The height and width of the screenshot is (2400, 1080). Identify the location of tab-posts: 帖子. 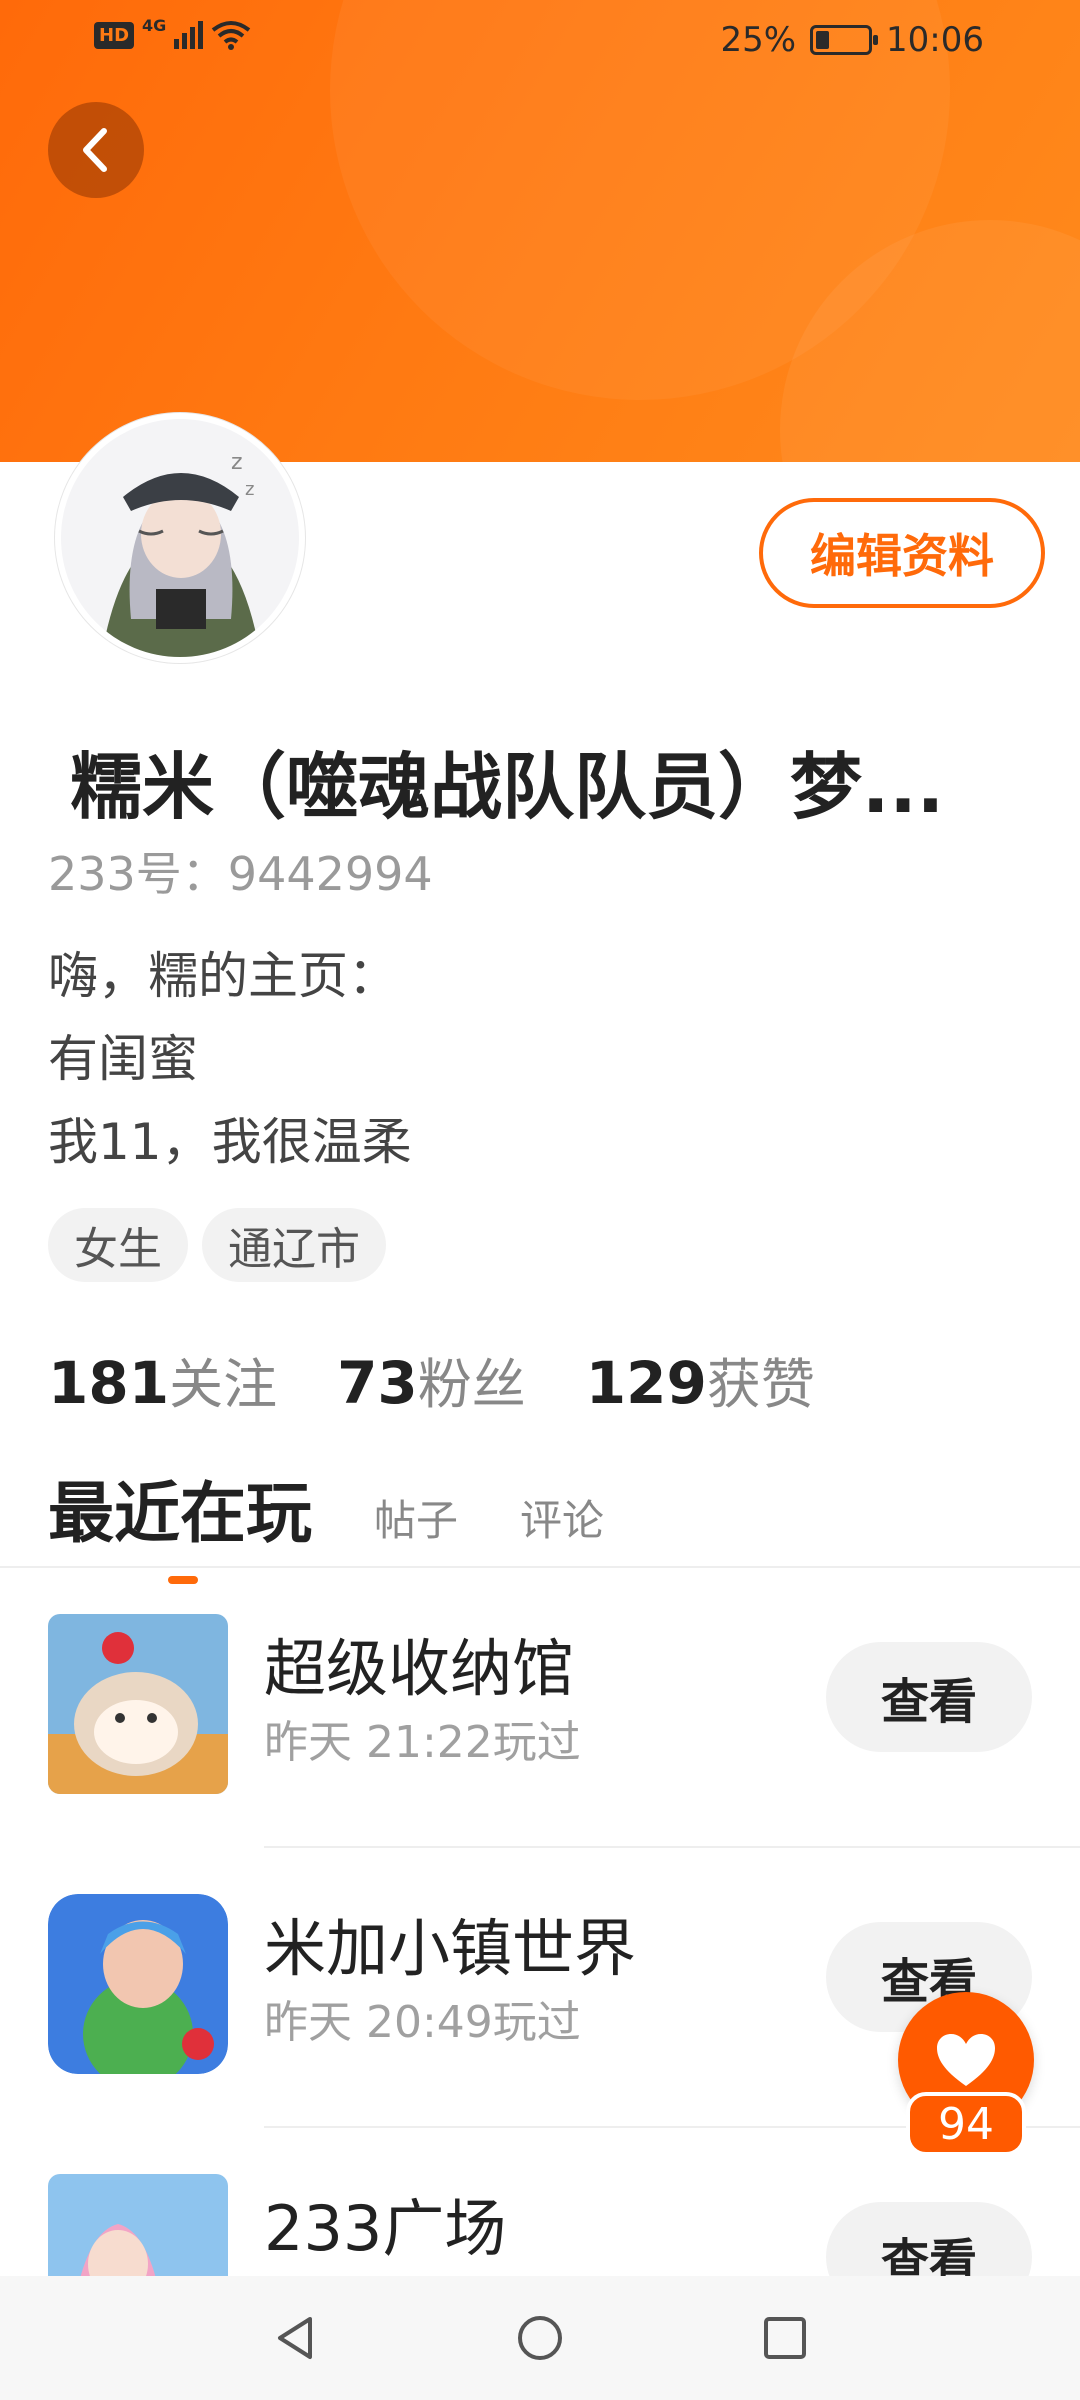
(416, 1521).